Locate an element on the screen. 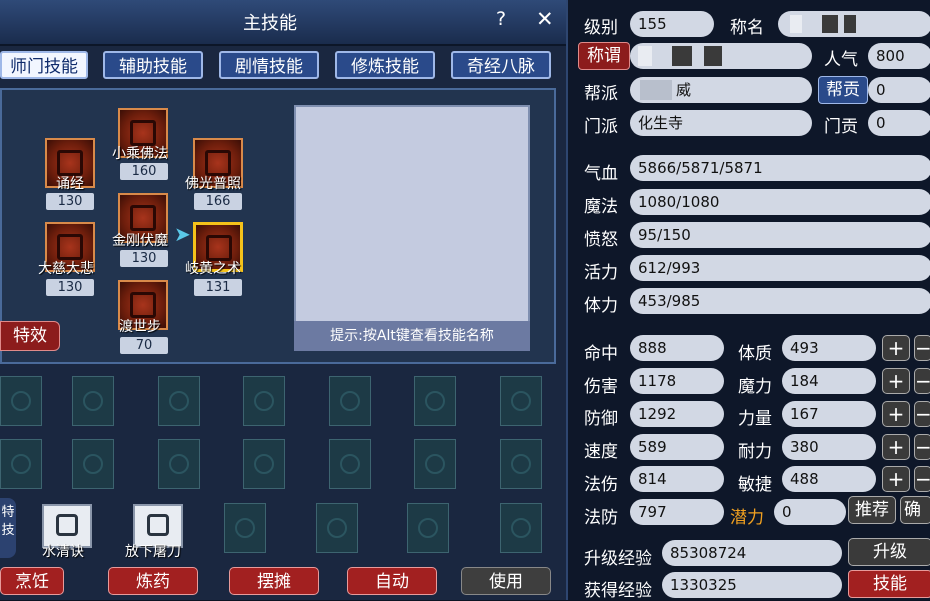 This screenshot has height=601, width=930. title-bar: 主技能 ? ✕ is located at coordinates (283, 23).